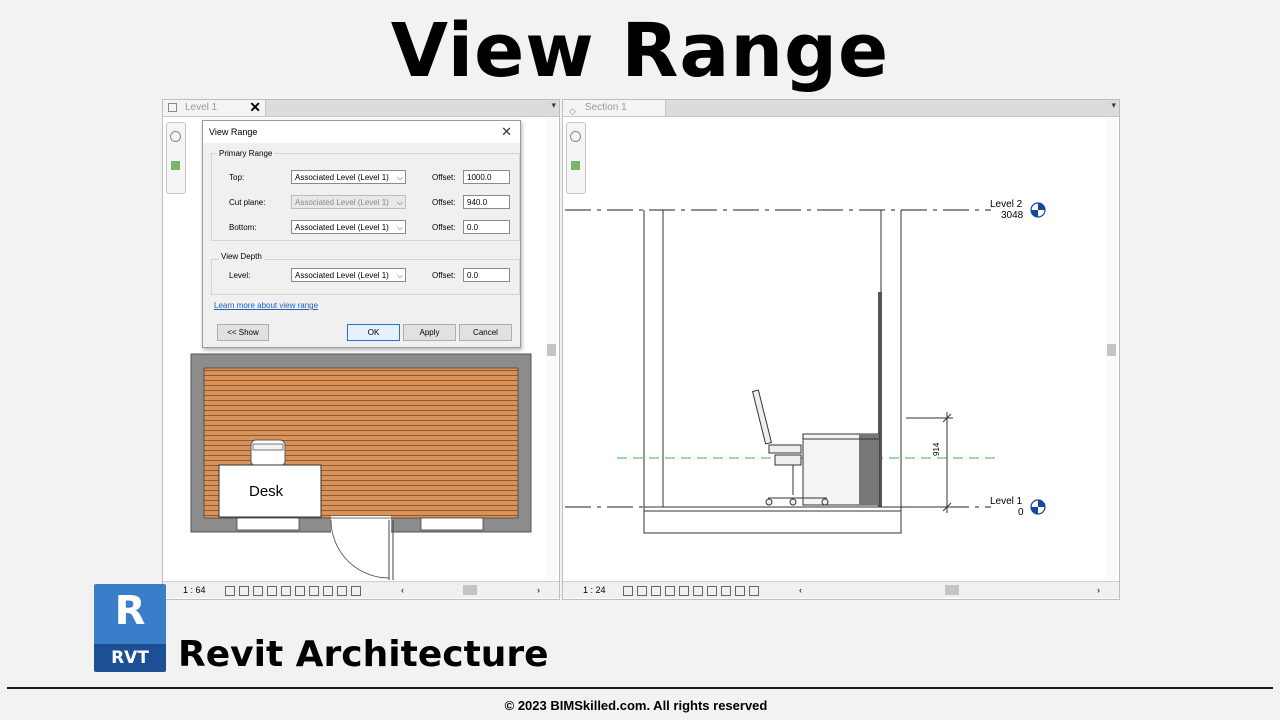  Describe the element at coordinates (348, 275) in the screenshot. I see `view-depth-level-combo: Associated Level (Level 1) ⌵` at that location.